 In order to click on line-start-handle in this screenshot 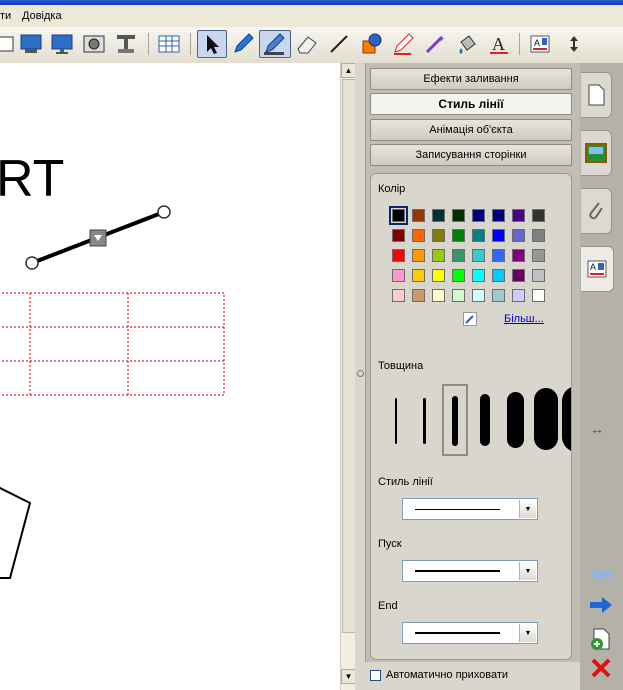, I will do `click(32, 263)`.